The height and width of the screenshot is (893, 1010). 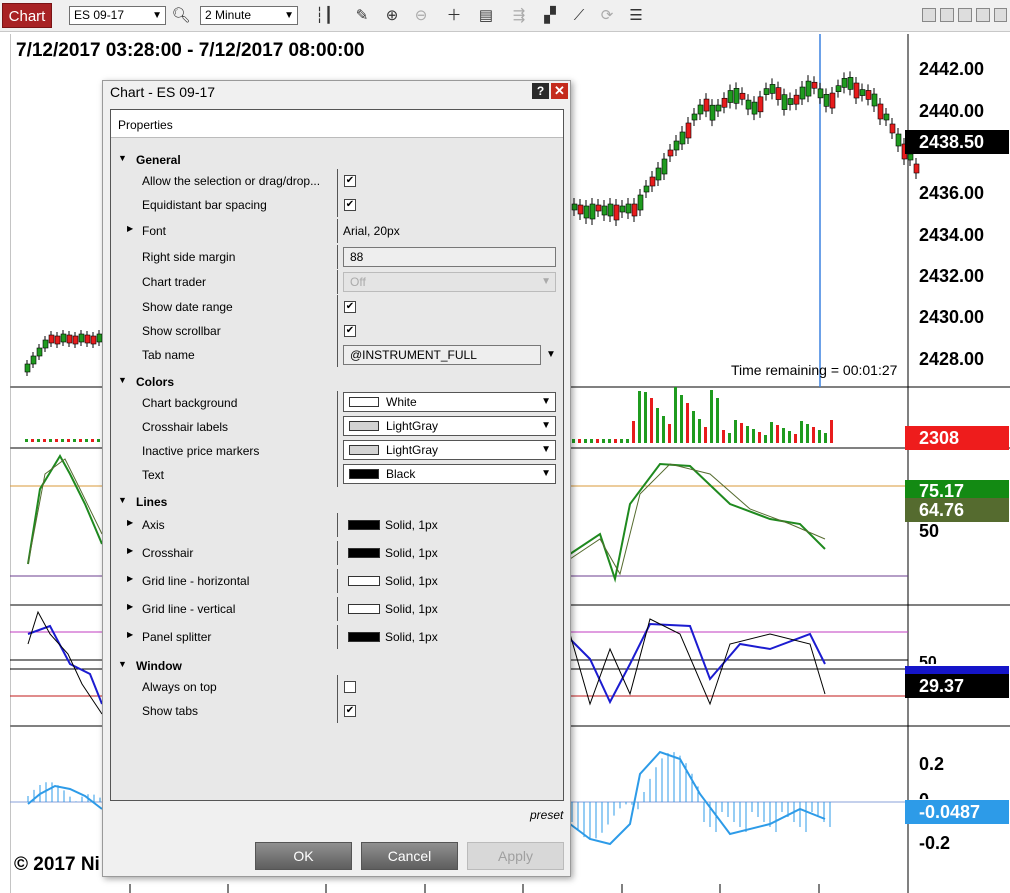 I want to click on chart-trader-select: Off ▼, so click(x=449, y=282).